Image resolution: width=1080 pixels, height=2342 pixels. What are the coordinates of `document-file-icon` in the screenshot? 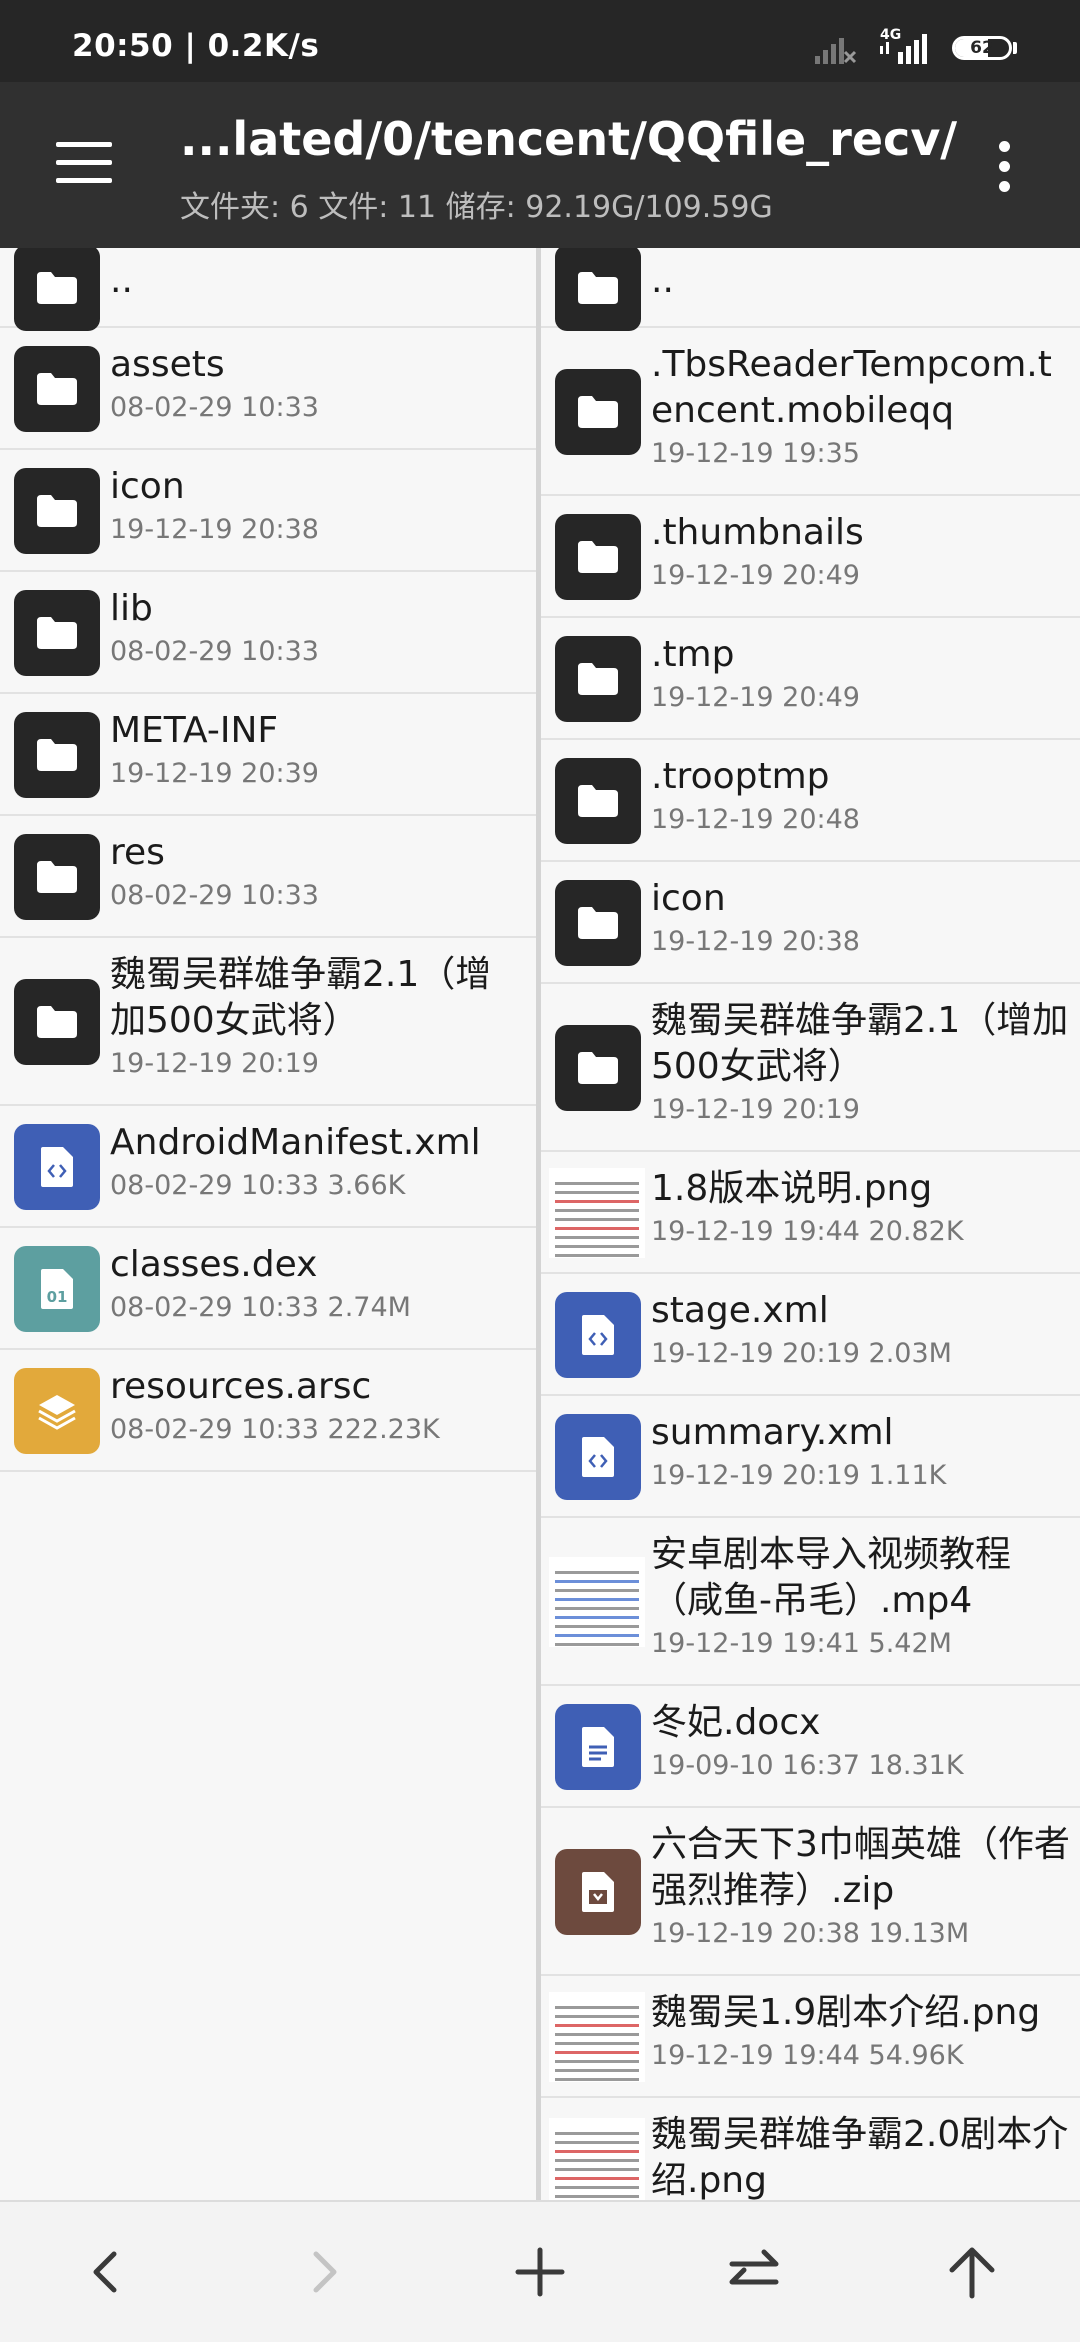 It's located at (598, 1747).